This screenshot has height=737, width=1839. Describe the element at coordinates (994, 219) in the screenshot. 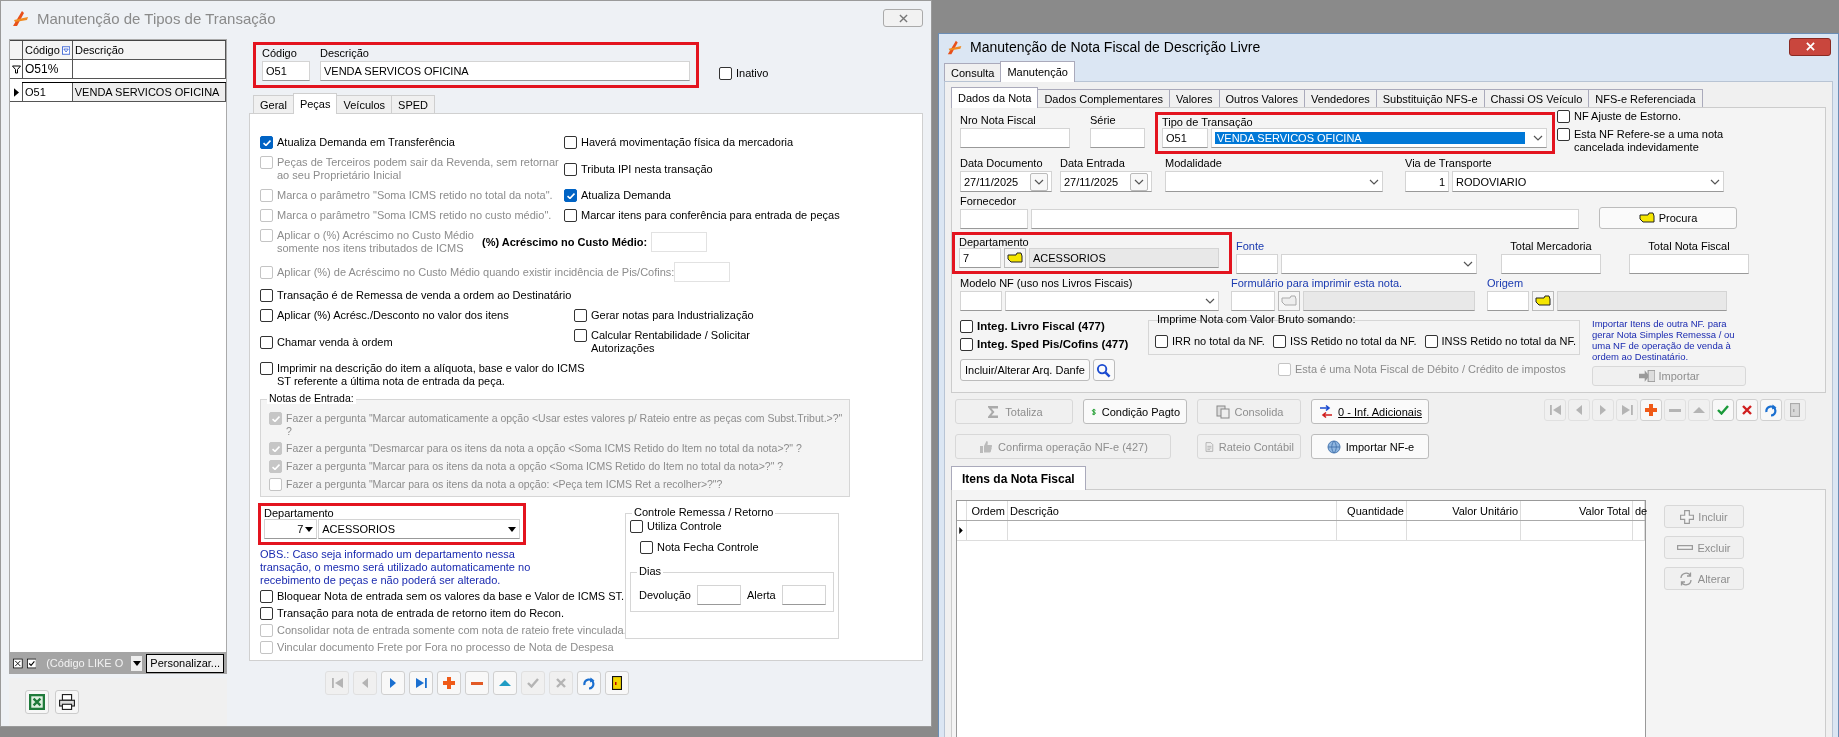

I see `supplier-code-field` at that location.